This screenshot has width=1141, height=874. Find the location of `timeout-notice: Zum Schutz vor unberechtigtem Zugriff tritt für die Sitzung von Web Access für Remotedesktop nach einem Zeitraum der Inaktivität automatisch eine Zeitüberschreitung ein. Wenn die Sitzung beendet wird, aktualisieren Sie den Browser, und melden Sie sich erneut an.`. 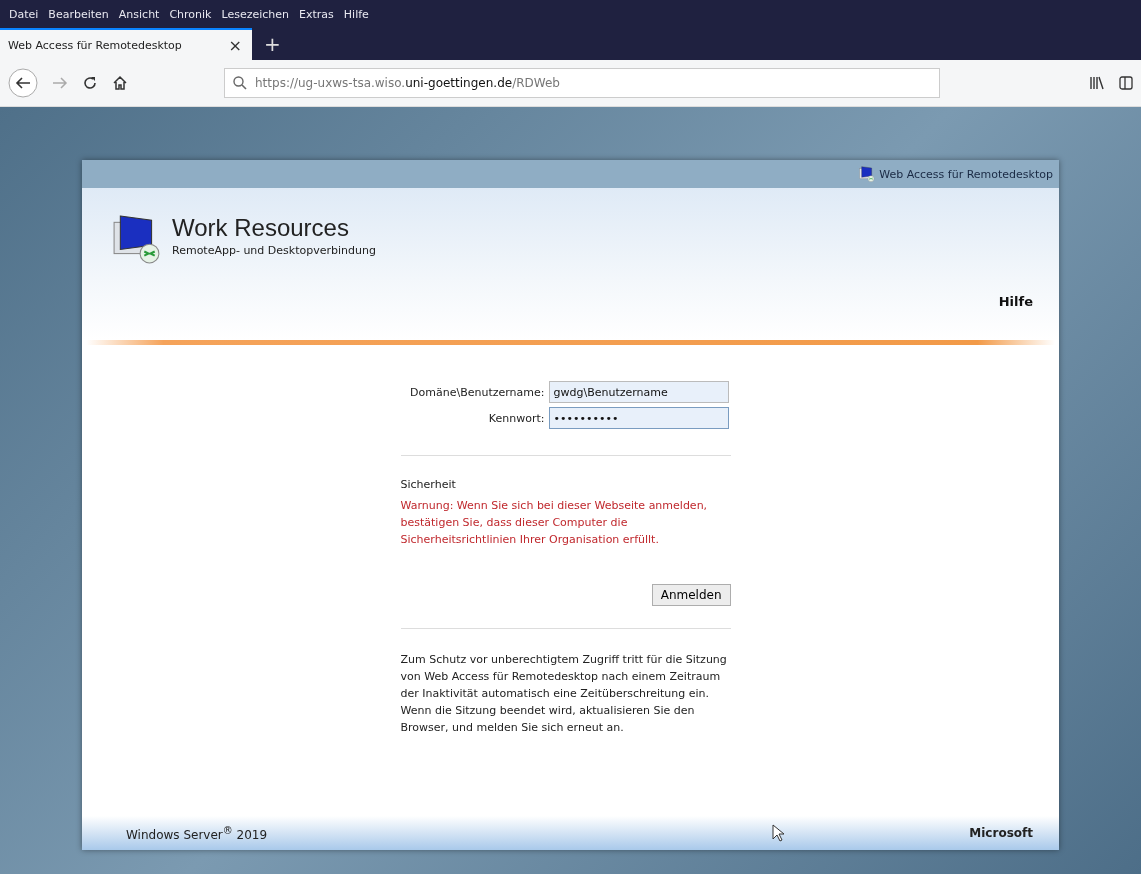

timeout-notice: Zum Schutz vor unberechtigtem Zugriff tritt für die Sitzung von Web Access für Remotedesktop nach einem Zeitraum der Inaktivität automatisch eine Zeitüberschreitung ein. Wenn die Sitzung beendet wird, aktualisieren Sie den Browser, und melden Sie sich erneut an. is located at coordinates (564, 694).